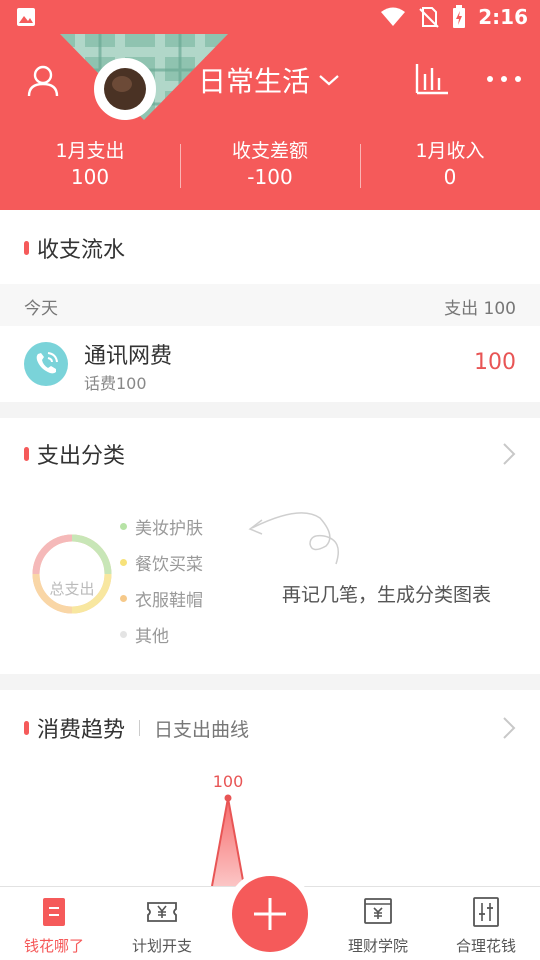 Image resolution: width=540 pixels, height=960 pixels. Describe the element at coordinates (269, 151) in the screenshot. I see `stat-label: 收支差额` at that location.